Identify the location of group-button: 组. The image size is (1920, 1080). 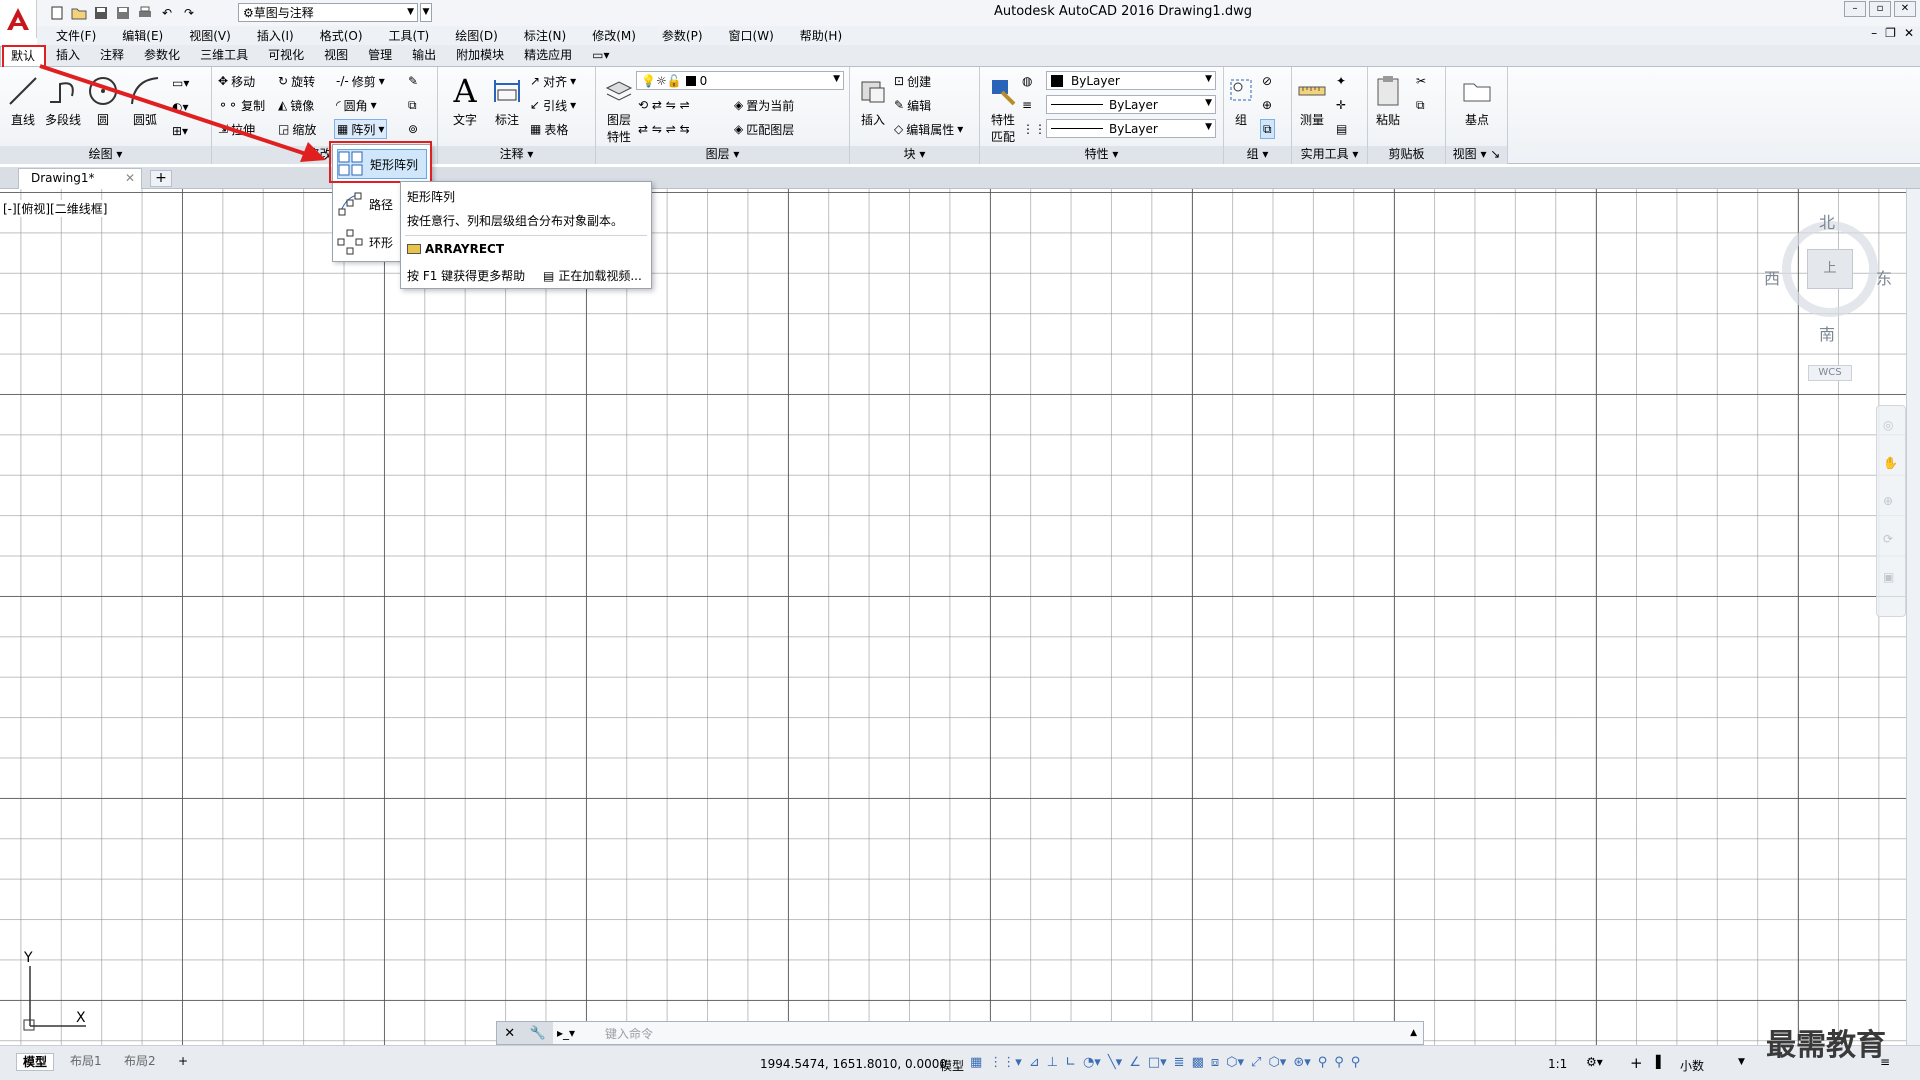
(1241, 99).